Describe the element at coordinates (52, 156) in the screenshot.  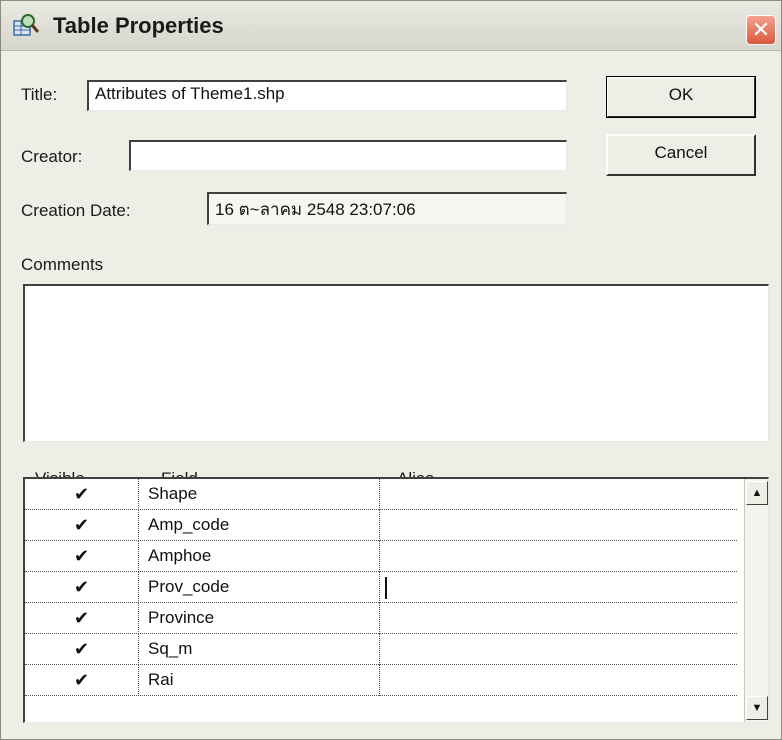
I see `creator-label: Creator:` at that location.